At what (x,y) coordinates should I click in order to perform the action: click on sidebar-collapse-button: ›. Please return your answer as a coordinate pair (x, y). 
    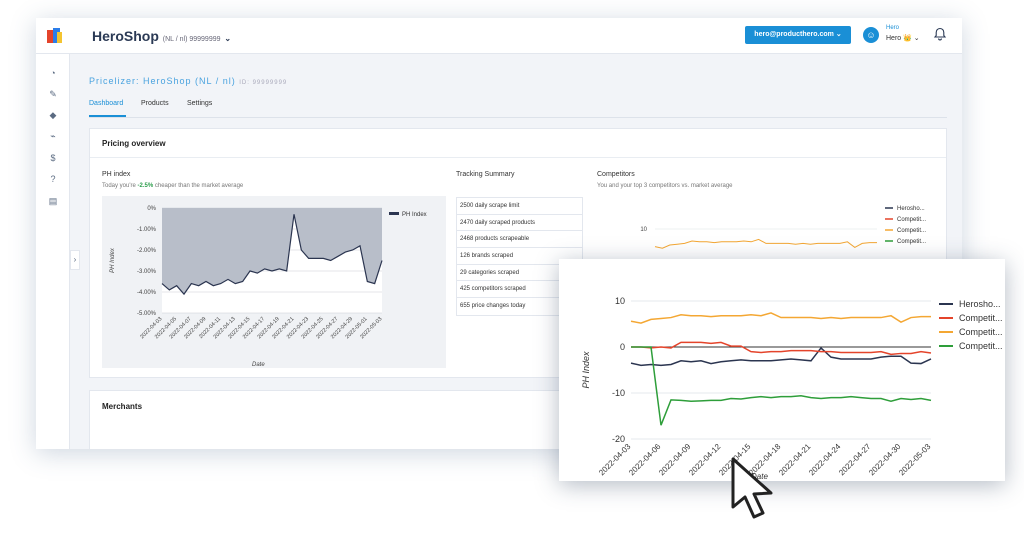
    Looking at the image, I should click on (75, 260).